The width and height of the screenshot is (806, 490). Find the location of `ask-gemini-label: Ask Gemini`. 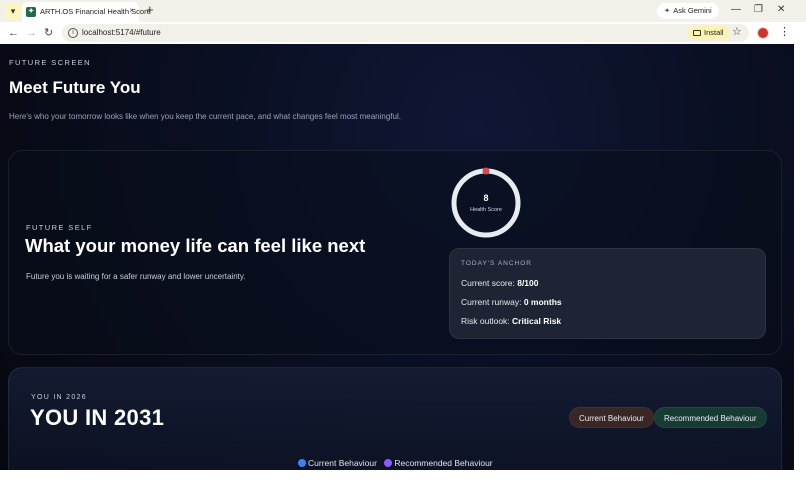

ask-gemini-label: Ask Gemini is located at coordinates (692, 10).